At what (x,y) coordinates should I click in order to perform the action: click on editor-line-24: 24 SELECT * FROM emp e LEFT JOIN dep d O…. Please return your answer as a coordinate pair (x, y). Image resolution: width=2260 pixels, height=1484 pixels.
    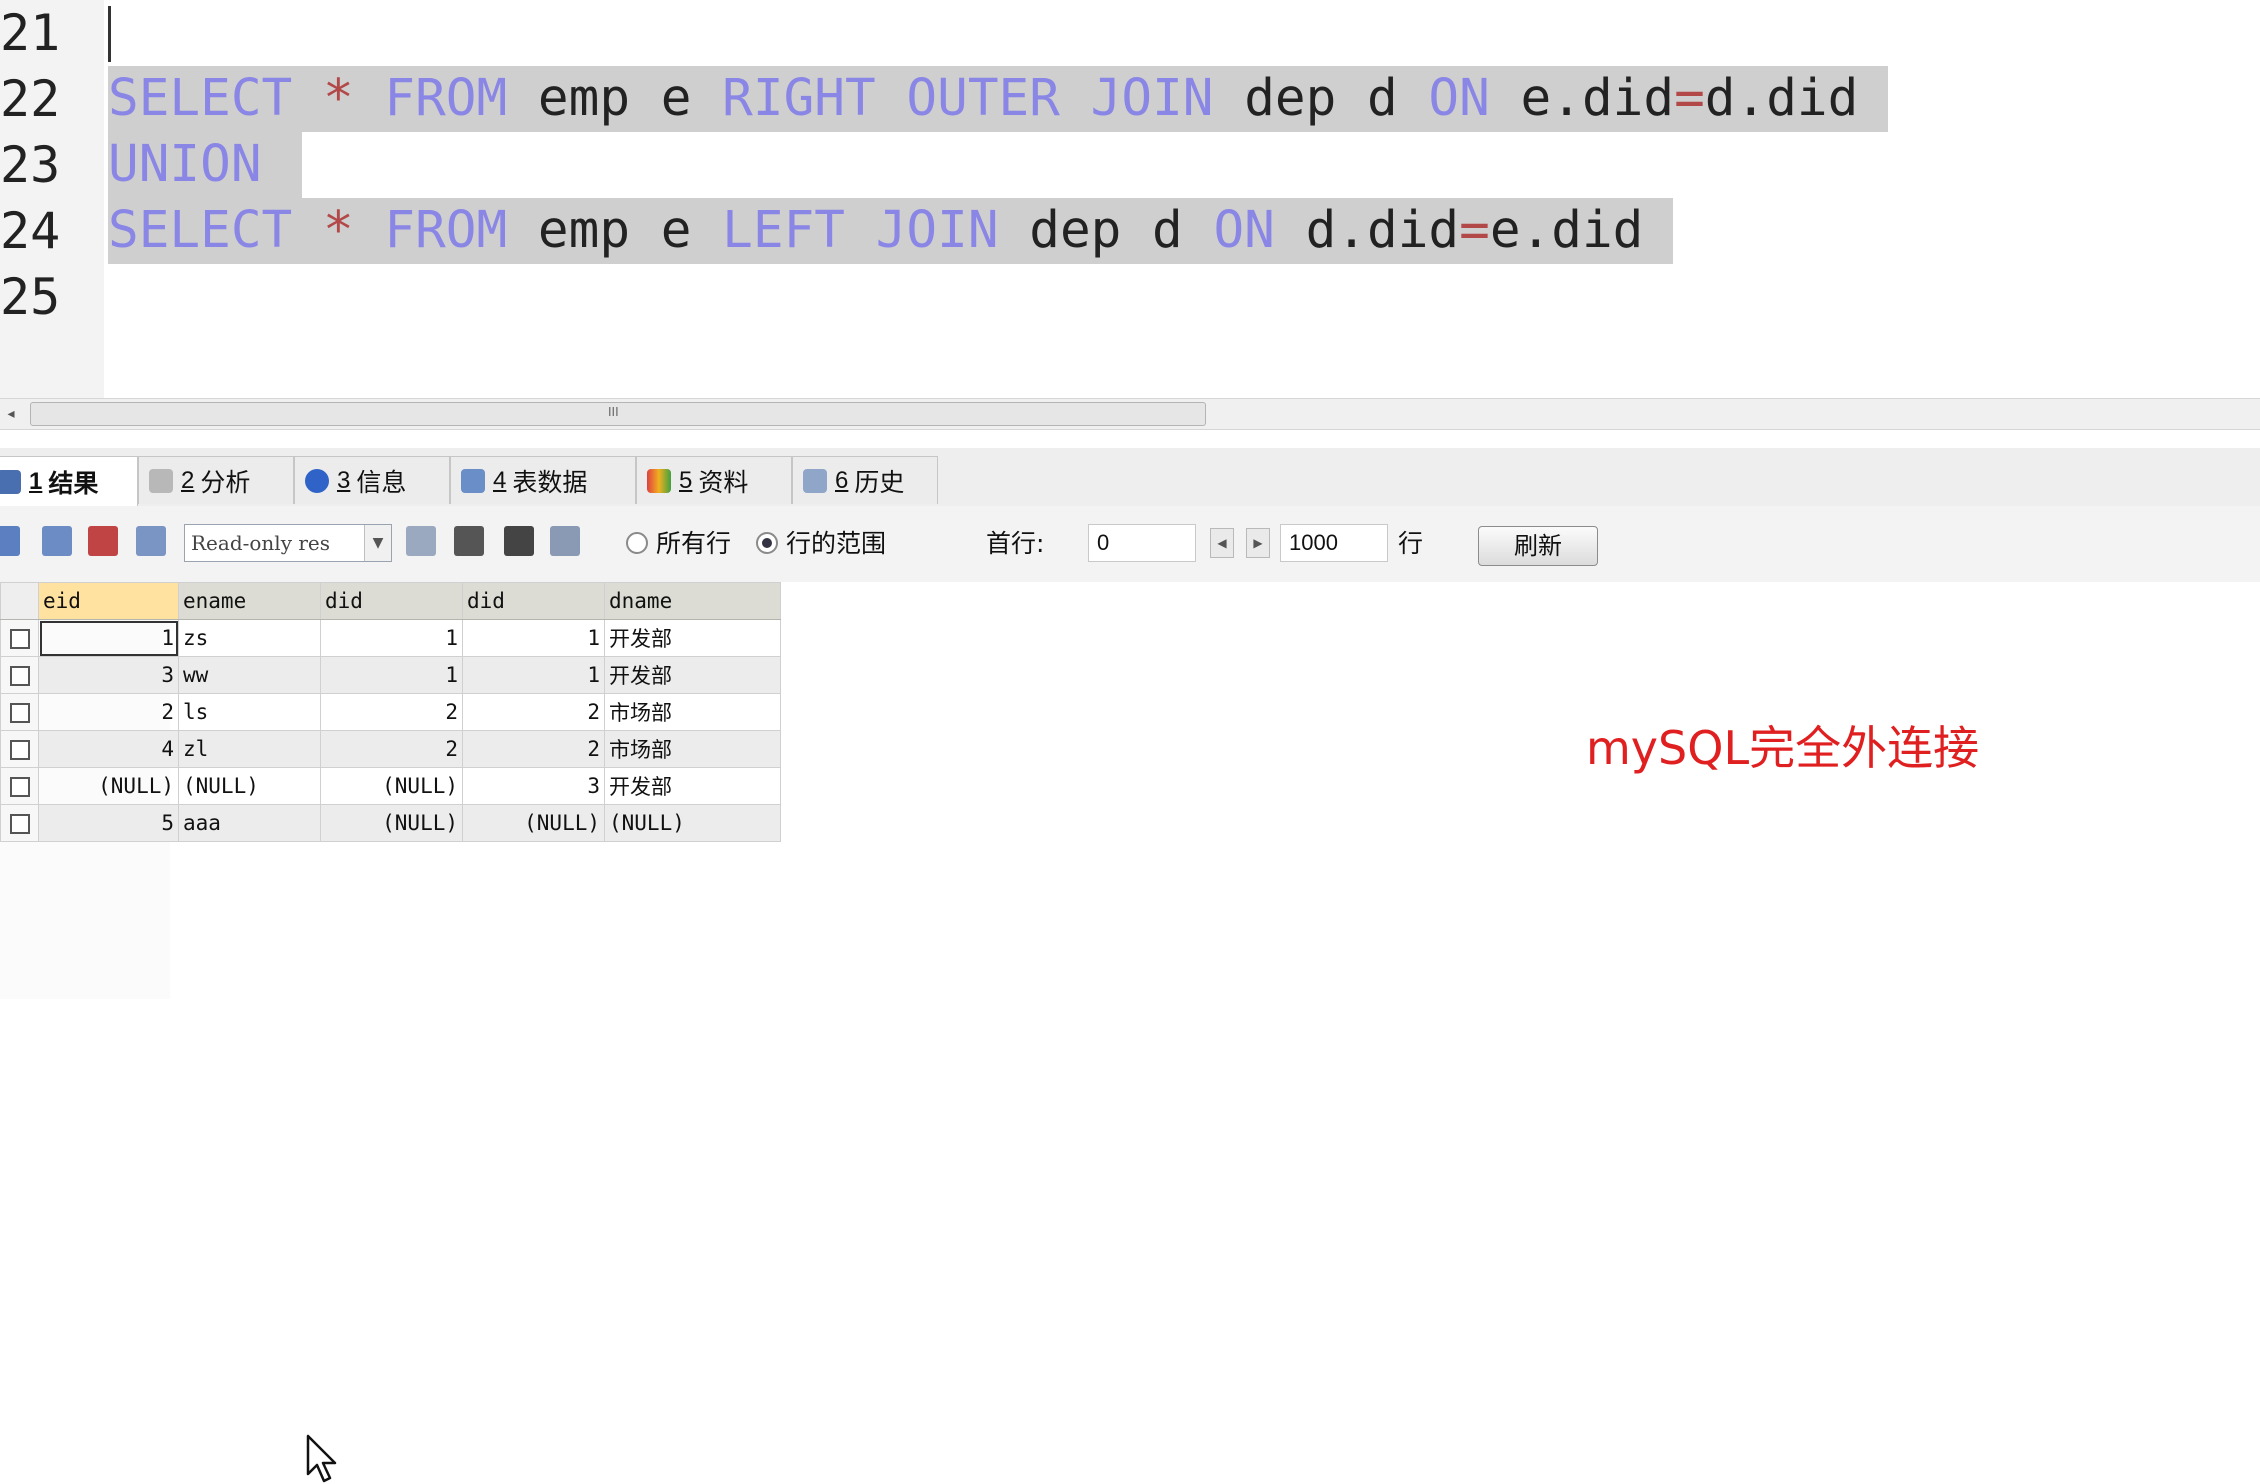
    Looking at the image, I should click on (1130, 231).